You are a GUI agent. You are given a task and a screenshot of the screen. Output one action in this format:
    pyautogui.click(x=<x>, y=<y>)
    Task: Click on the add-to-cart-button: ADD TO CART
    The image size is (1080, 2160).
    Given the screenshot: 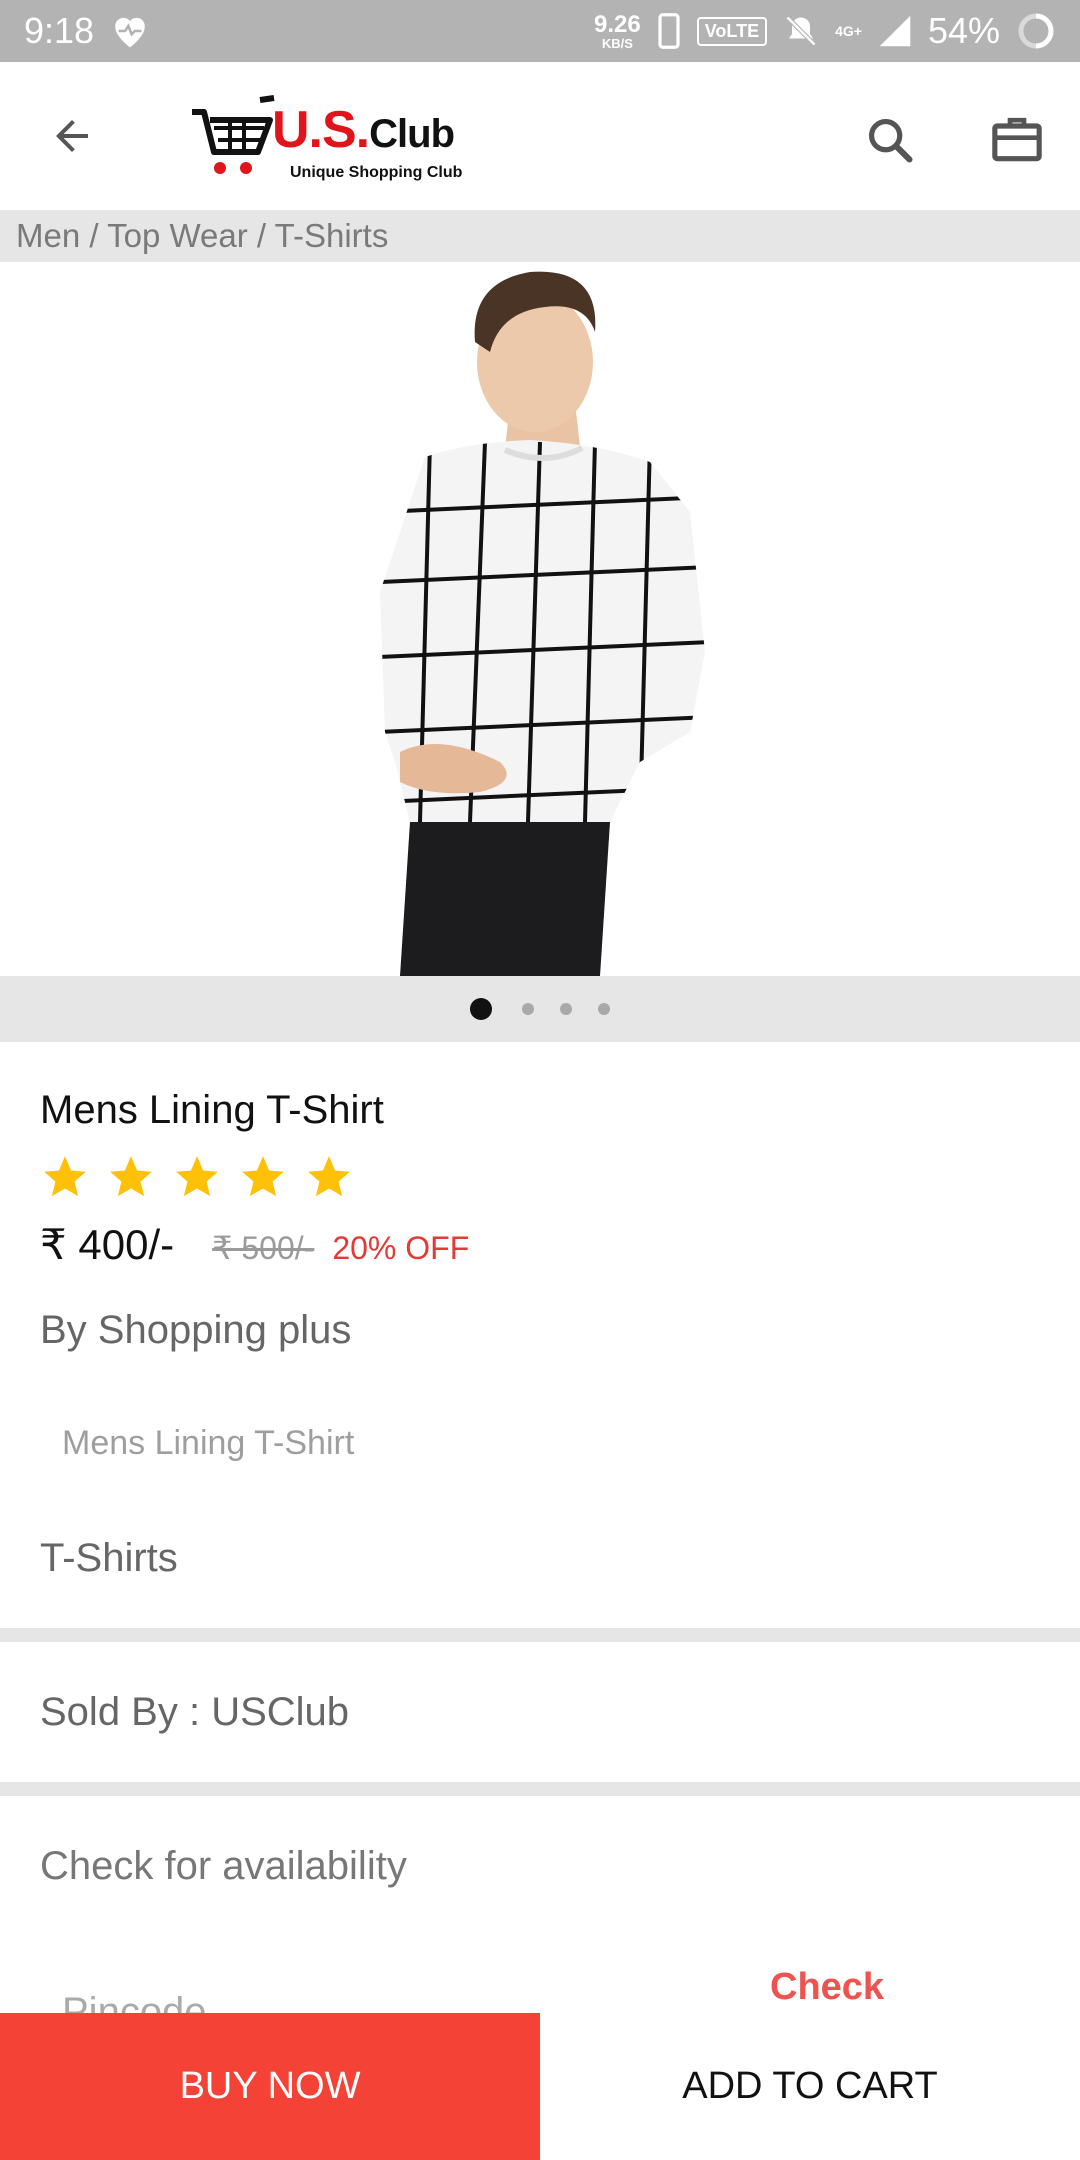 What is the action you would take?
    pyautogui.click(x=810, y=2086)
    